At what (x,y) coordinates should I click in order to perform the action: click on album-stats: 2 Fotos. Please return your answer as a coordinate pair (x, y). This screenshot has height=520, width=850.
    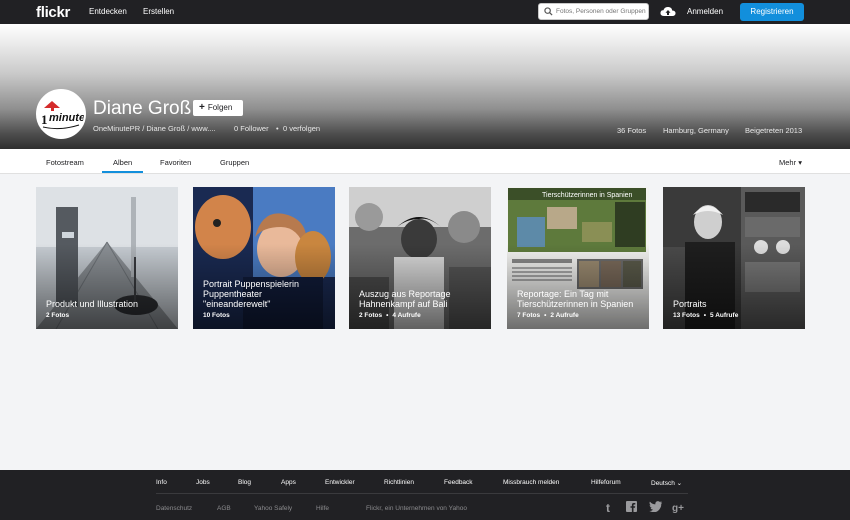
    Looking at the image, I should click on (57, 315).